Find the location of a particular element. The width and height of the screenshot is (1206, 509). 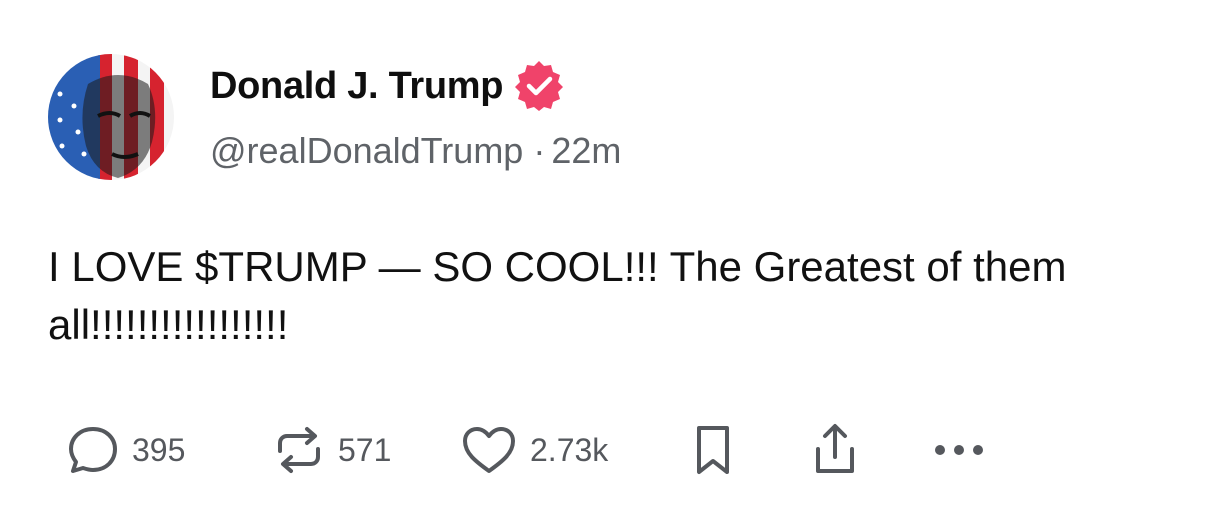

post-meta: @realDonaldTrump · 22m is located at coordinates (415, 151).